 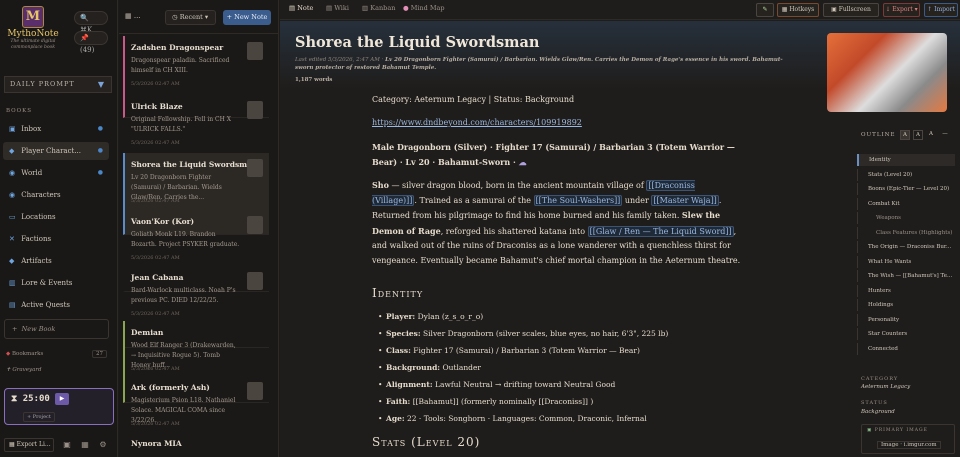 What do you see at coordinates (12, 217) in the screenshot?
I see `map-icon: ▭` at bounding box center [12, 217].